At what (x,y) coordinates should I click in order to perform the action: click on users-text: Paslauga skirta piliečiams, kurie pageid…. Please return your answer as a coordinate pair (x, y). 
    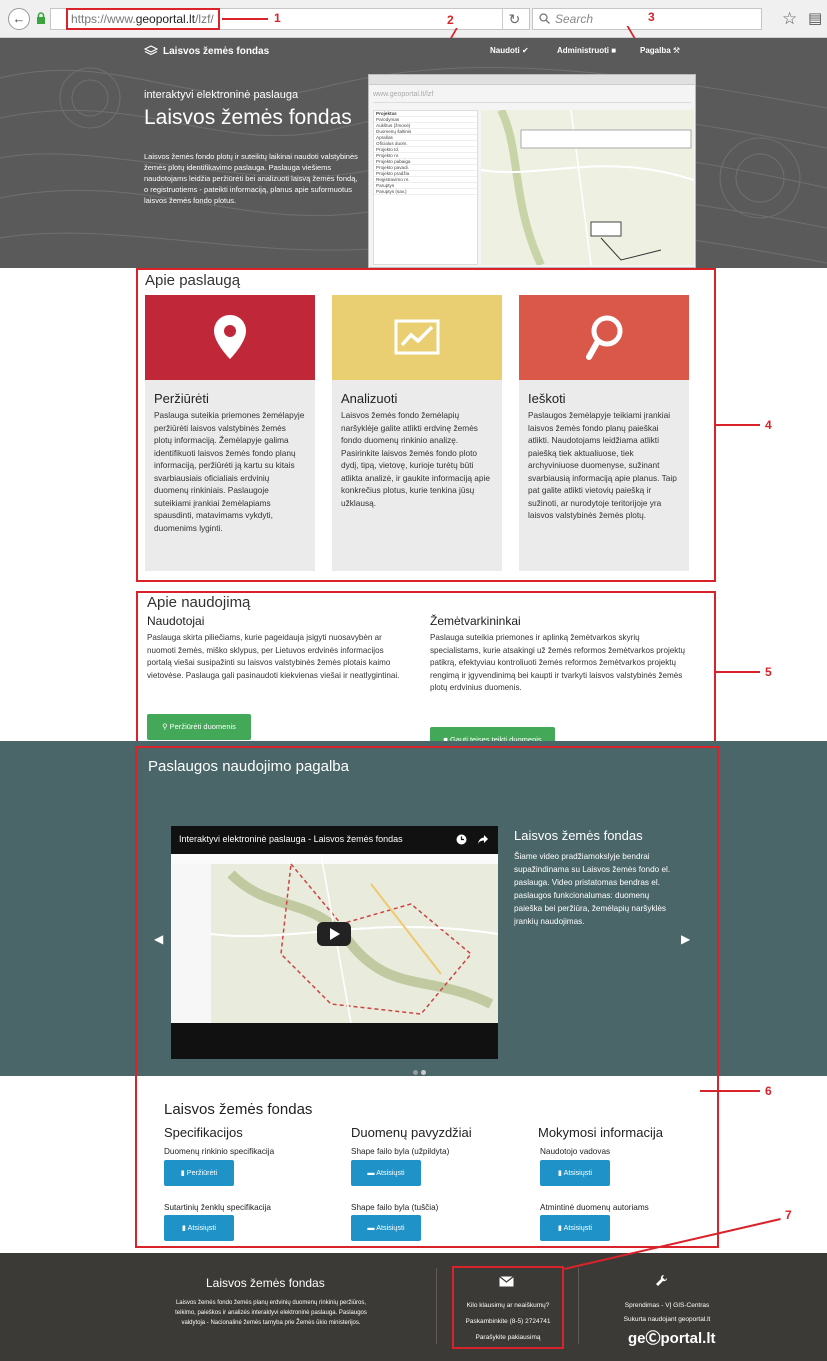
    Looking at the image, I should click on (273, 656).